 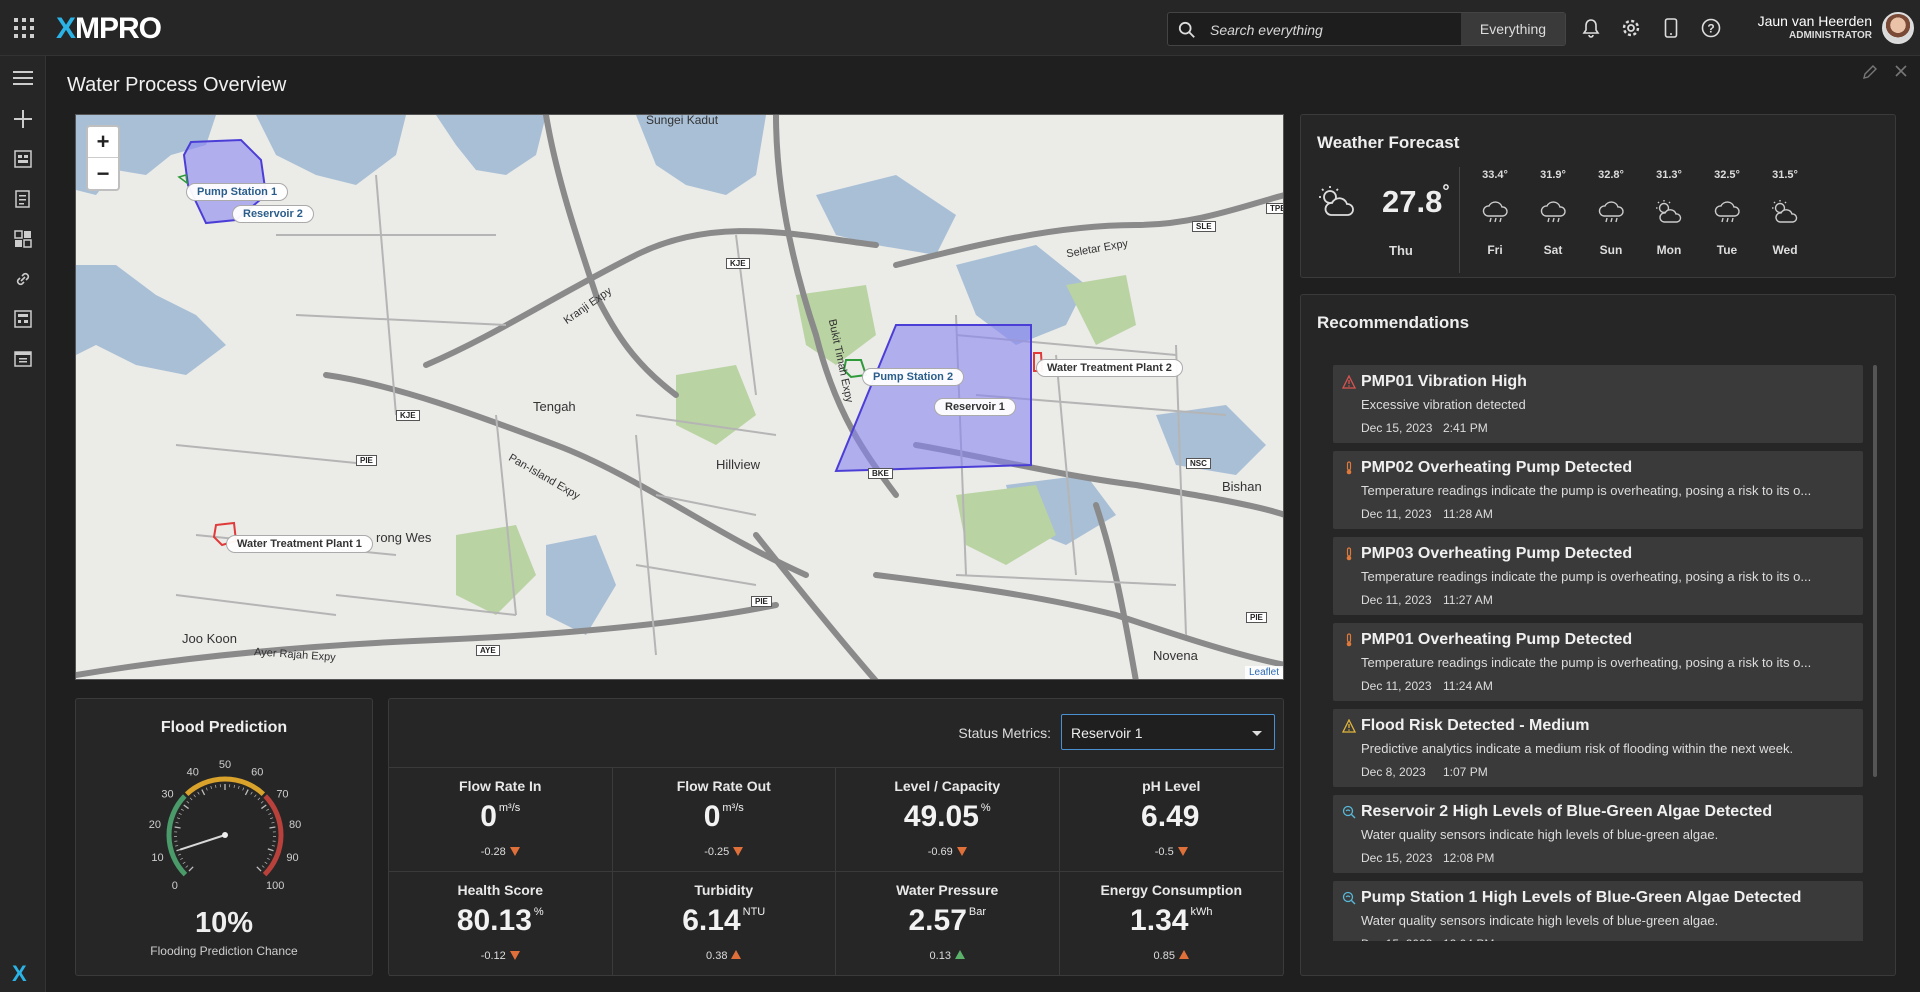 What do you see at coordinates (1349, 725) in the screenshot?
I see `warning-icon` at bounding box center [1349, 725].